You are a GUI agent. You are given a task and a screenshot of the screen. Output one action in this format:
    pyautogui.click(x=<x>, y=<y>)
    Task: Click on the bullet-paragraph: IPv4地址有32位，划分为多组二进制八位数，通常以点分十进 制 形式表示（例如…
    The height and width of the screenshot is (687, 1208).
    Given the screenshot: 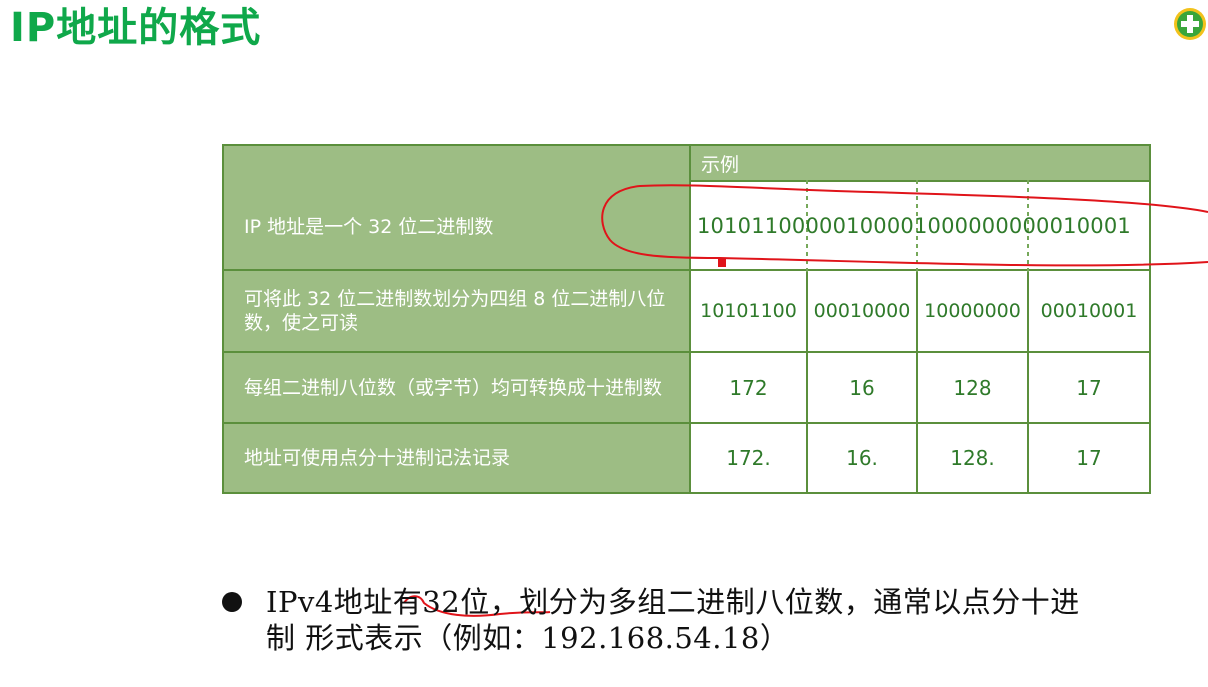 What is the action you would take?
    pyautogui.click(x=737, y=620)
    